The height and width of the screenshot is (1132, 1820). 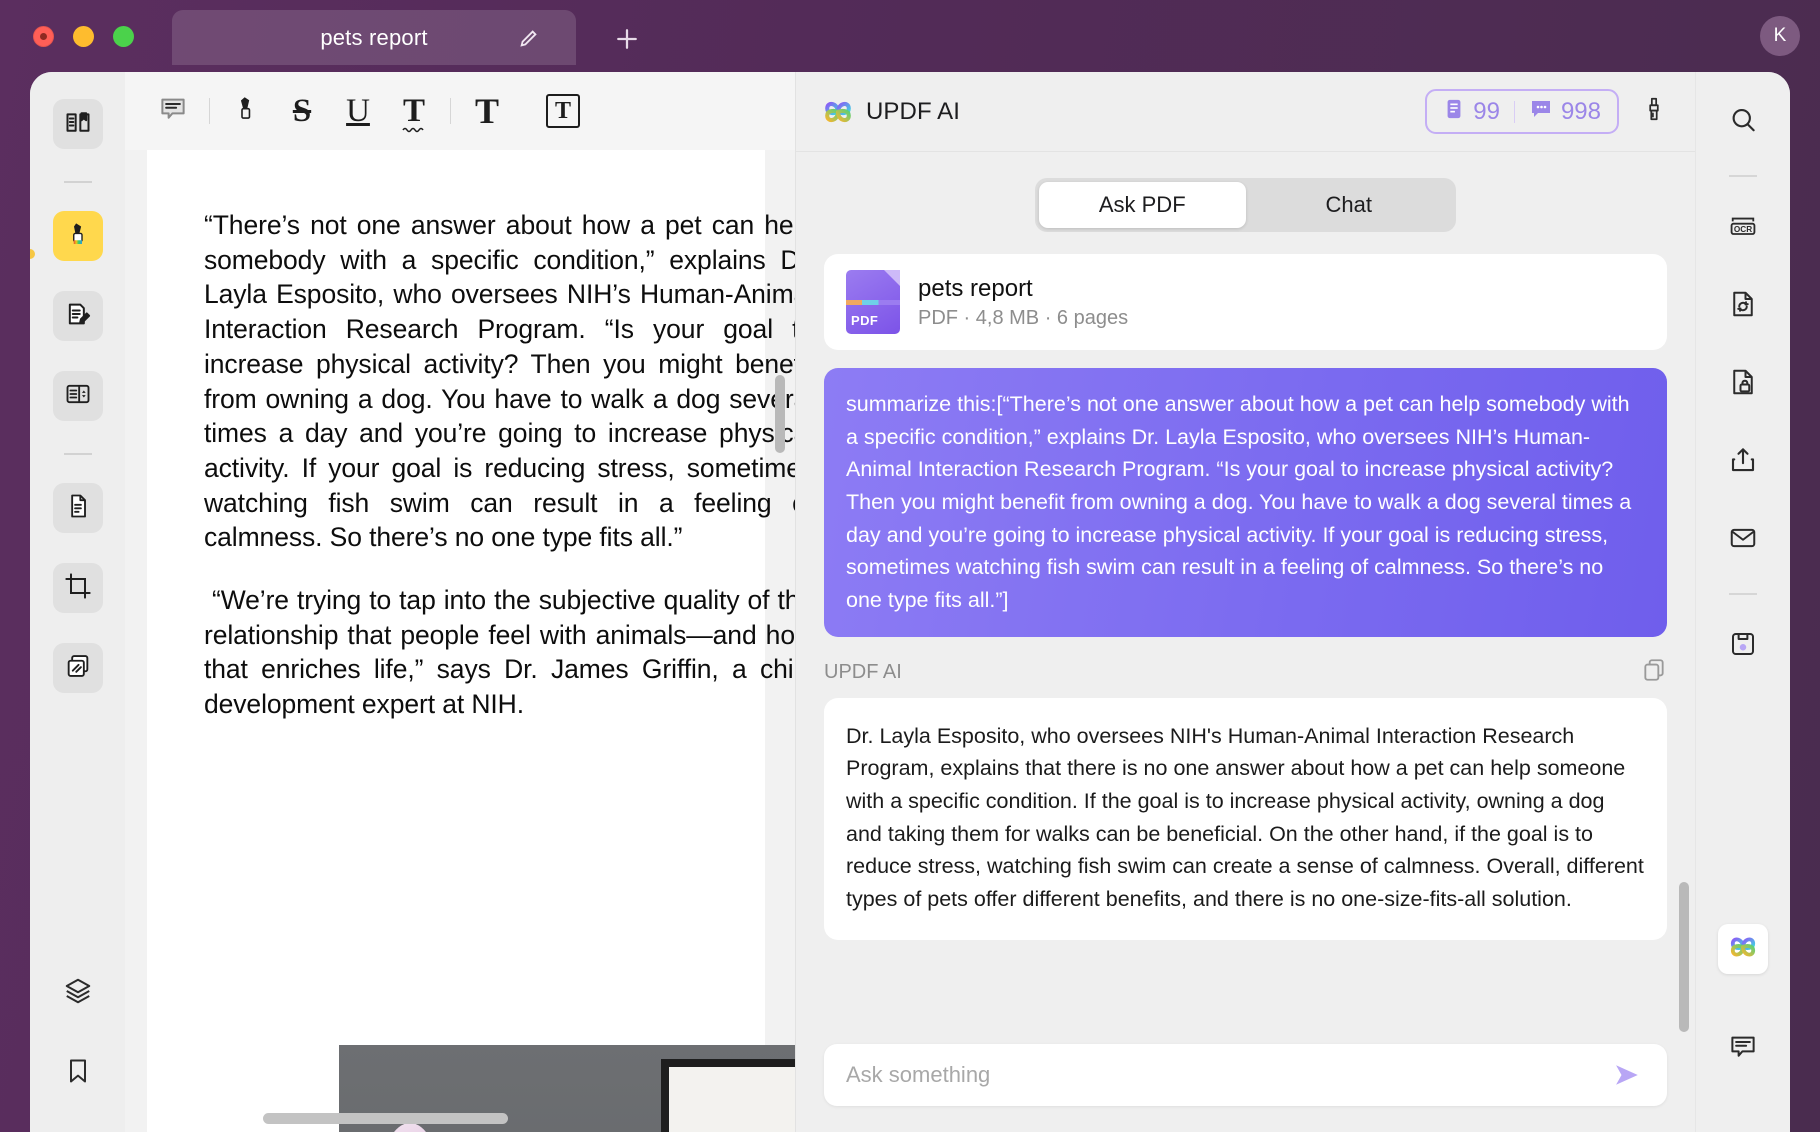 What do you see at coordinates (410, 1127) in the screenshot?
I see `tulip` at bounding box center [410, 1127].